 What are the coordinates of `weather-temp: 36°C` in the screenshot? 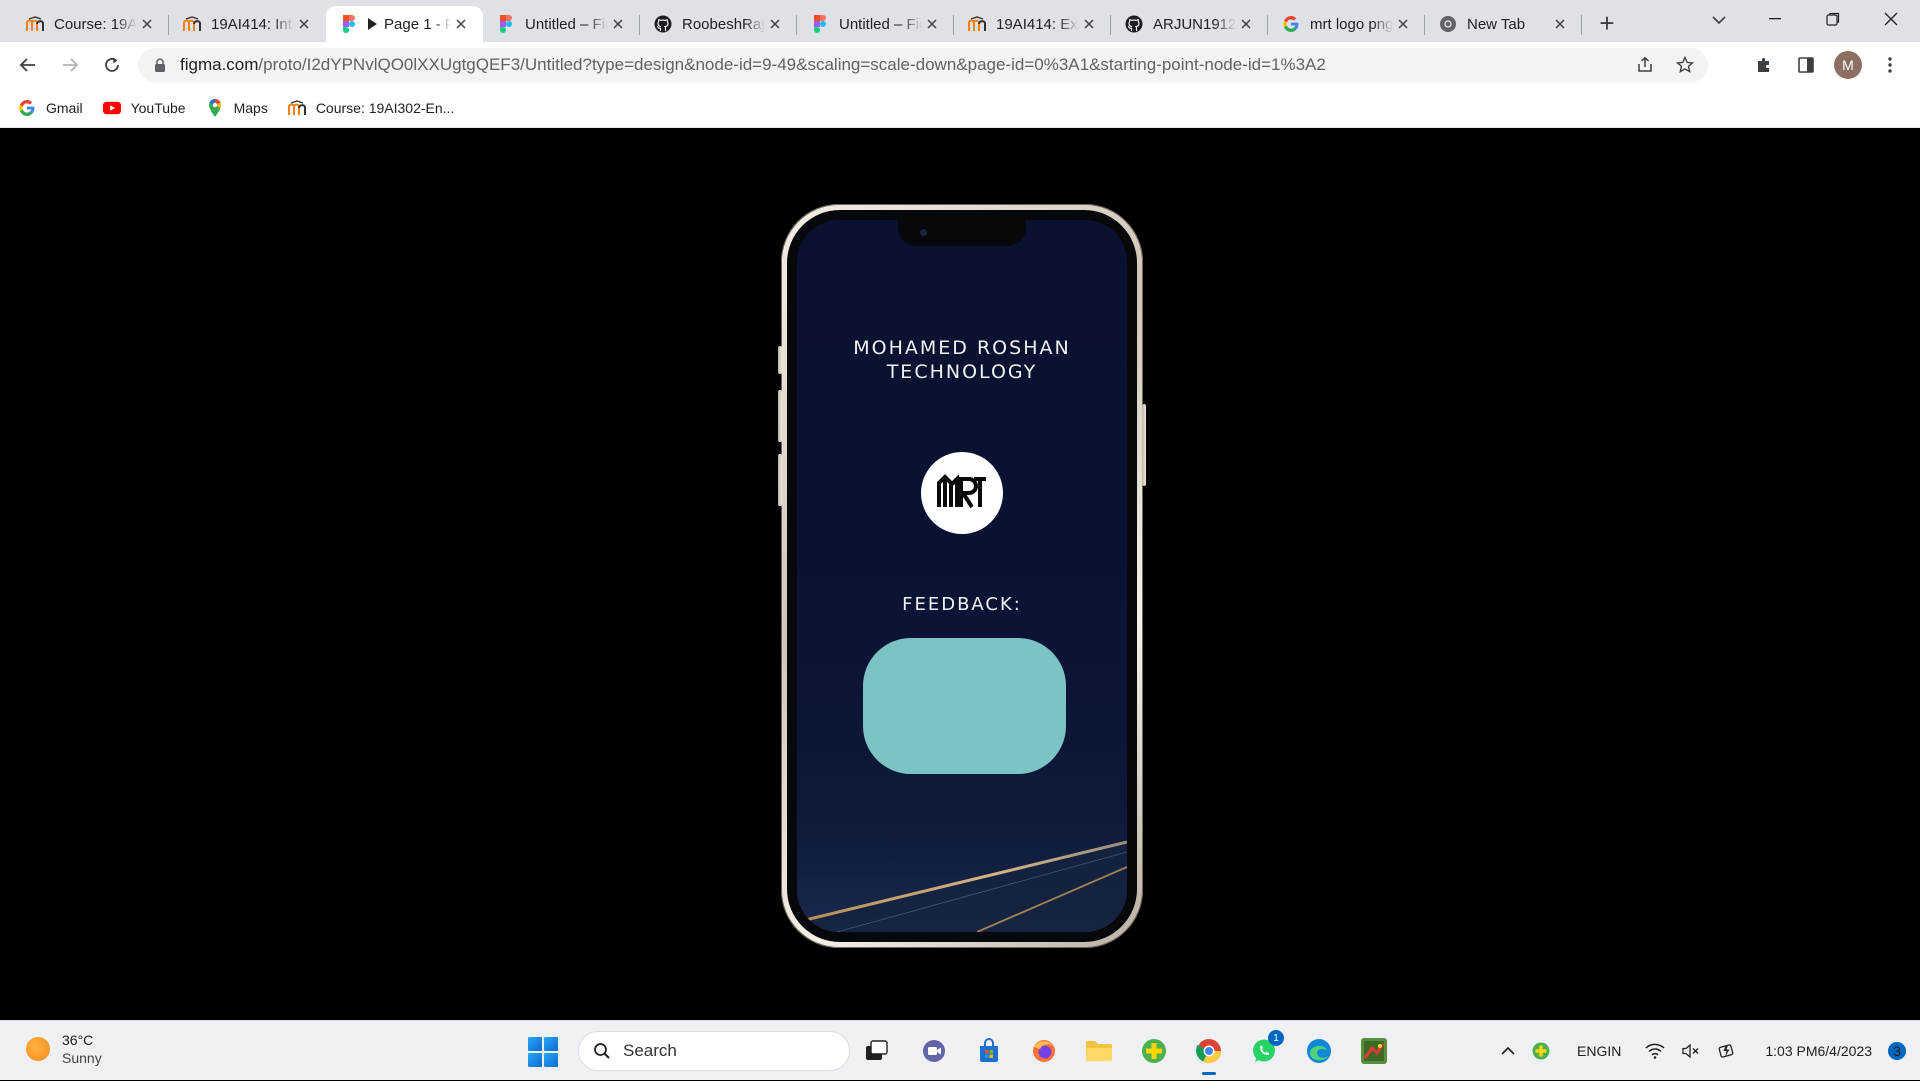 It's located at (78, 1040).